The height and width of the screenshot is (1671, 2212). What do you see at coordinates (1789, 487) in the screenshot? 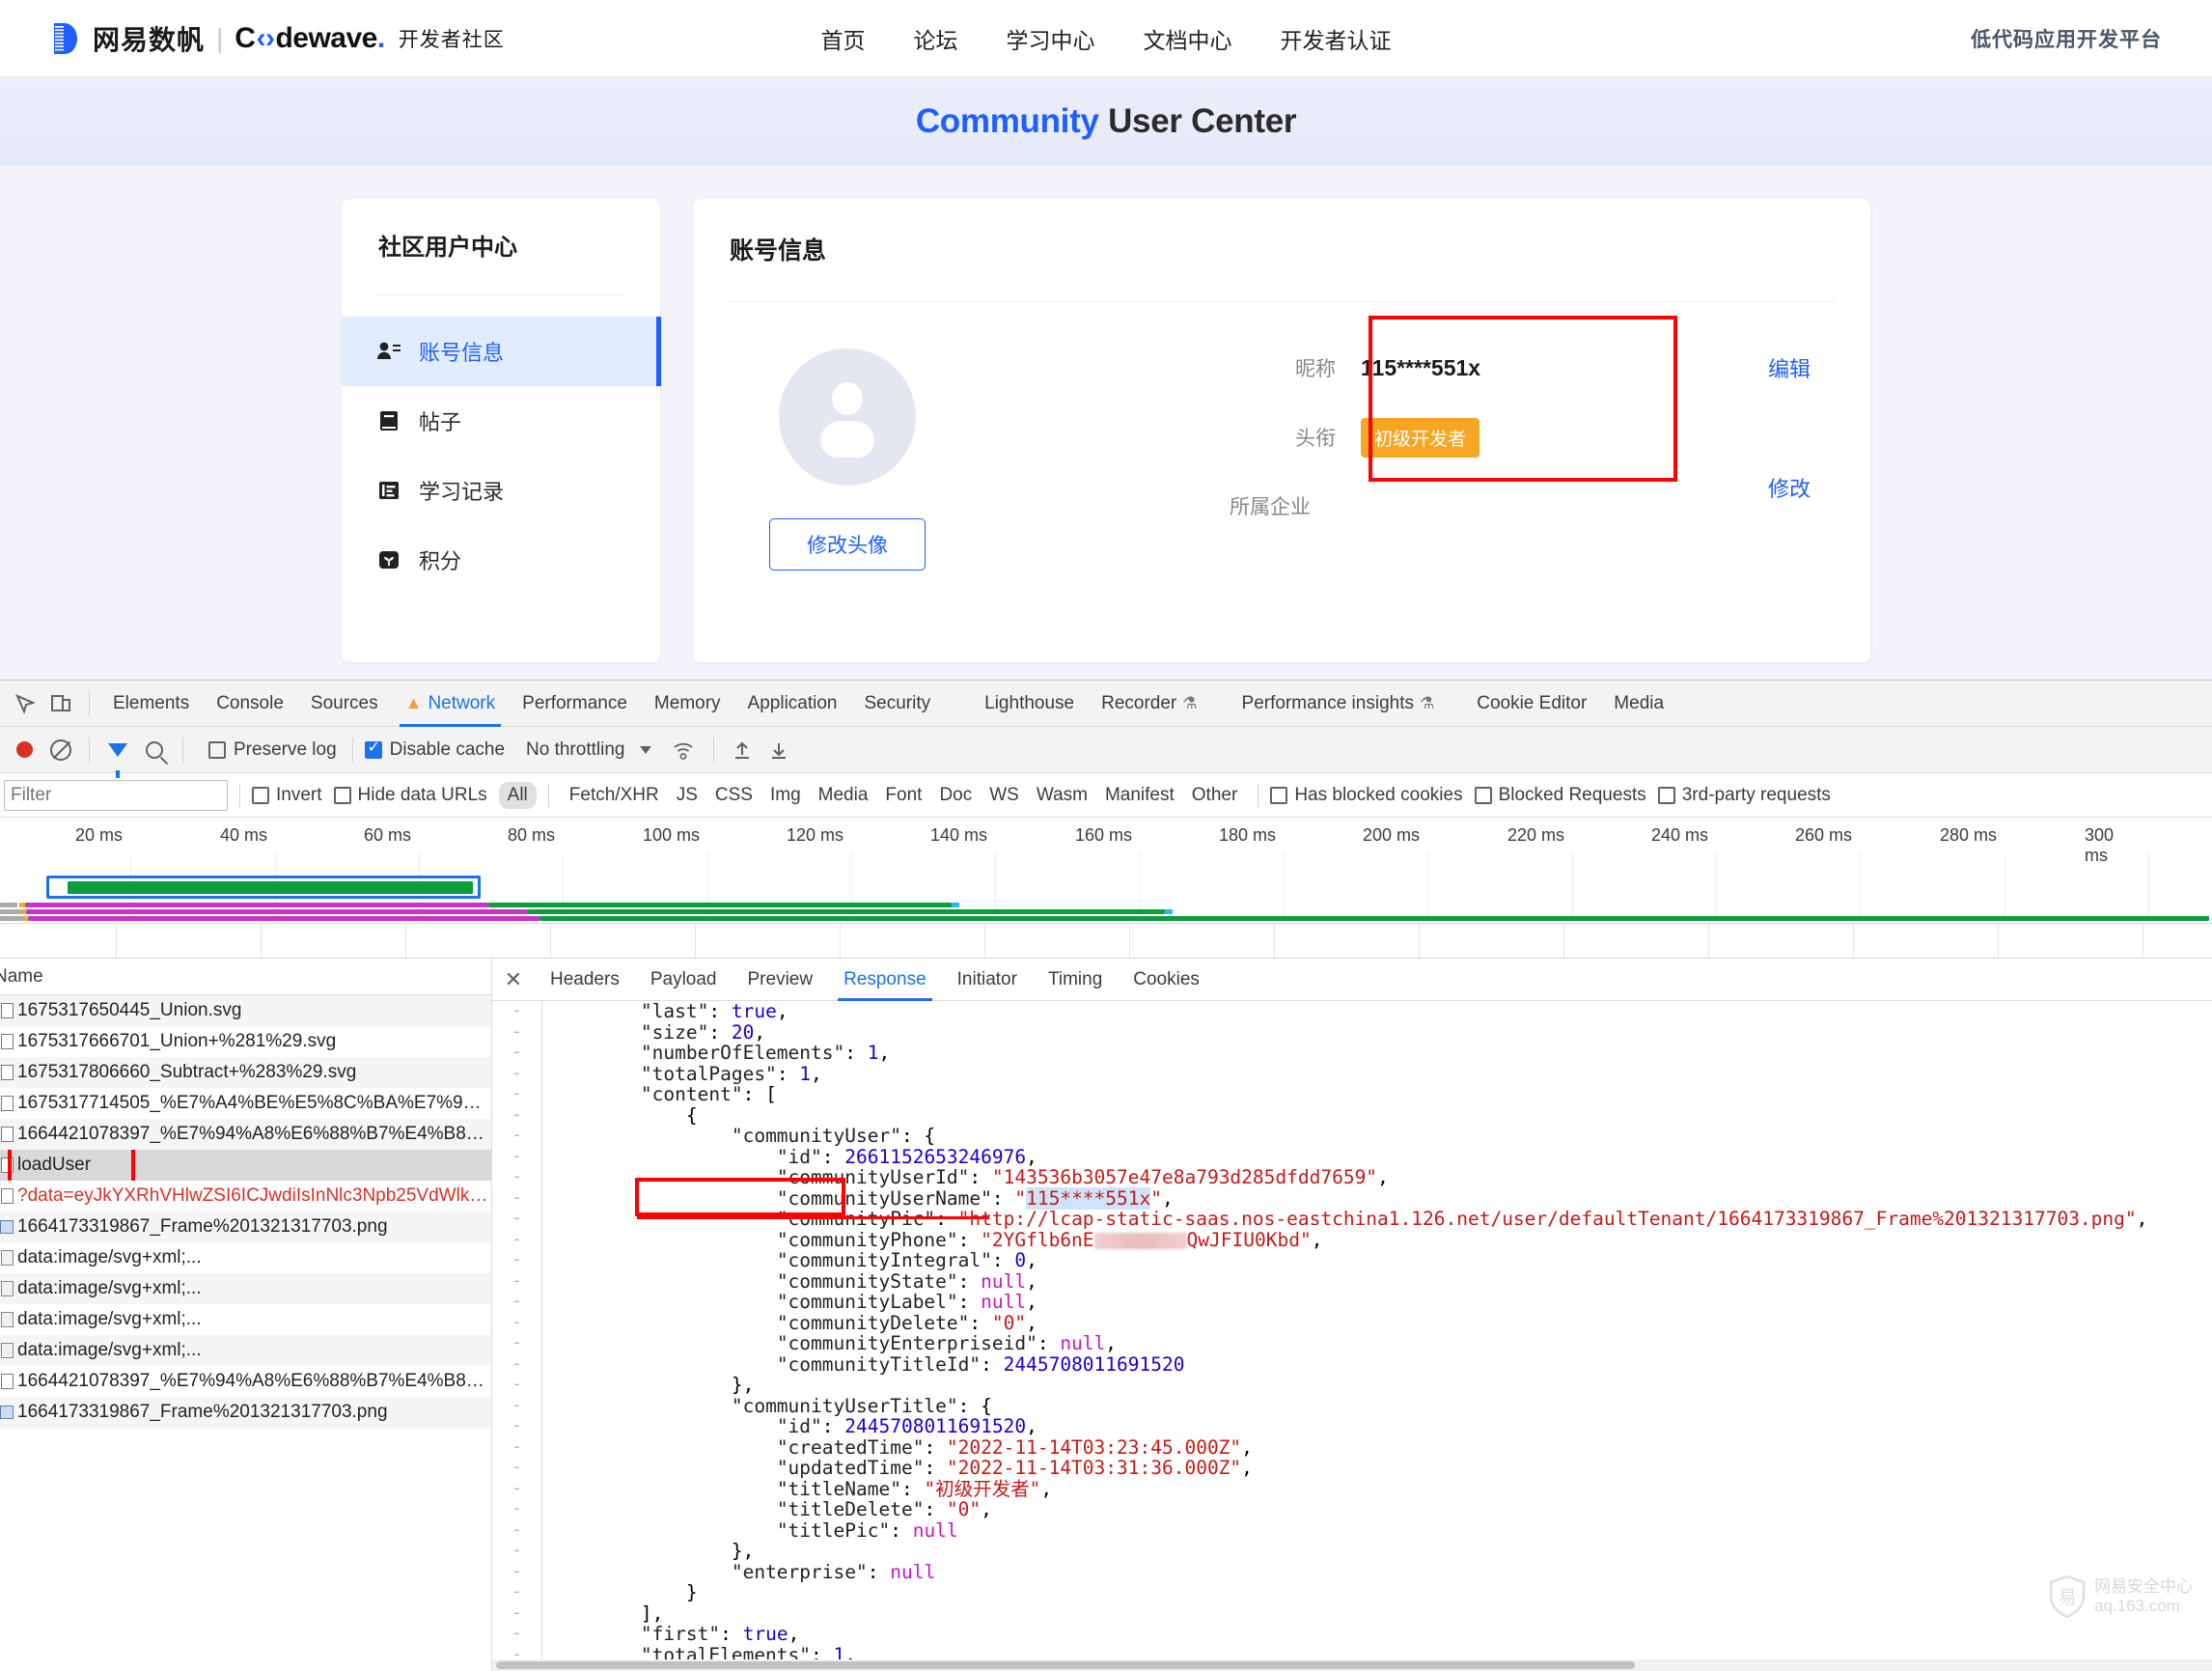
I see `modify-enterprise-link: 修改` at bounding box center [1789, 487].